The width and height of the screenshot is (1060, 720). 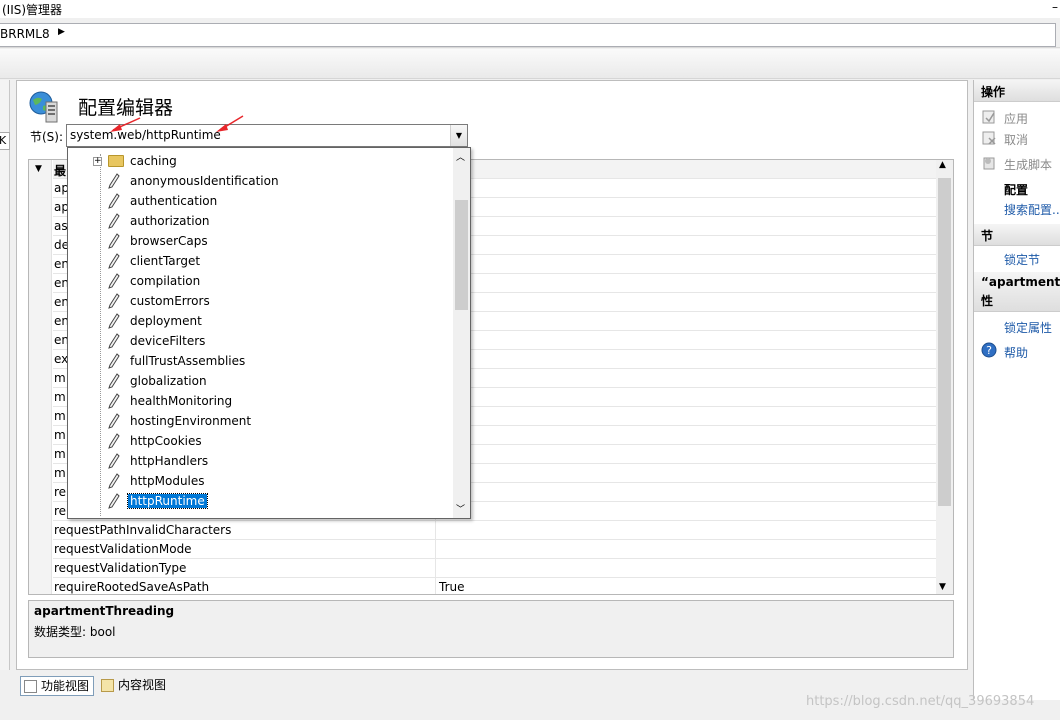 What do you see at coordinates (60, 171) in the screenshot?
I see `property-category-label: 最` at bounding box center [60, 171].